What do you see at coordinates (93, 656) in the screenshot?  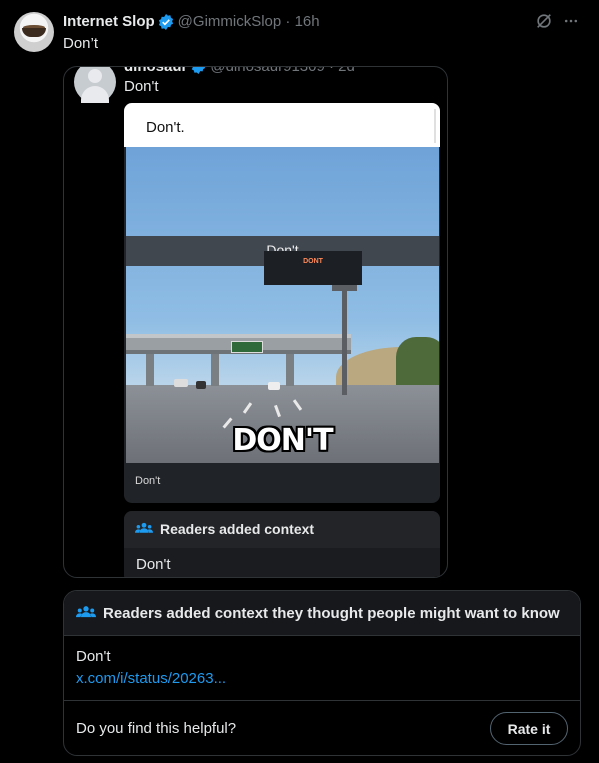 I see `community-note-body: Don't` at bounding box center [93, 656].